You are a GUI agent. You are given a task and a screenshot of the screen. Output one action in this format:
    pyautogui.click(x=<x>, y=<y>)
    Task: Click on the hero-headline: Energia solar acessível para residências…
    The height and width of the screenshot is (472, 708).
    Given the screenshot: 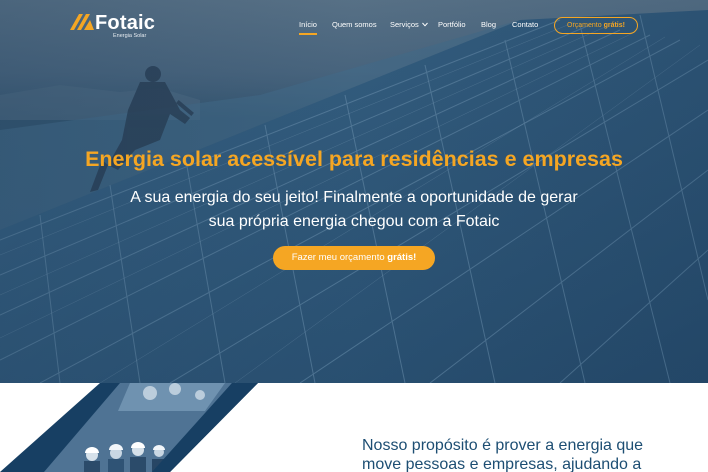 What is the action you would take?
    pyautogui.click(x=354, y=159)
    